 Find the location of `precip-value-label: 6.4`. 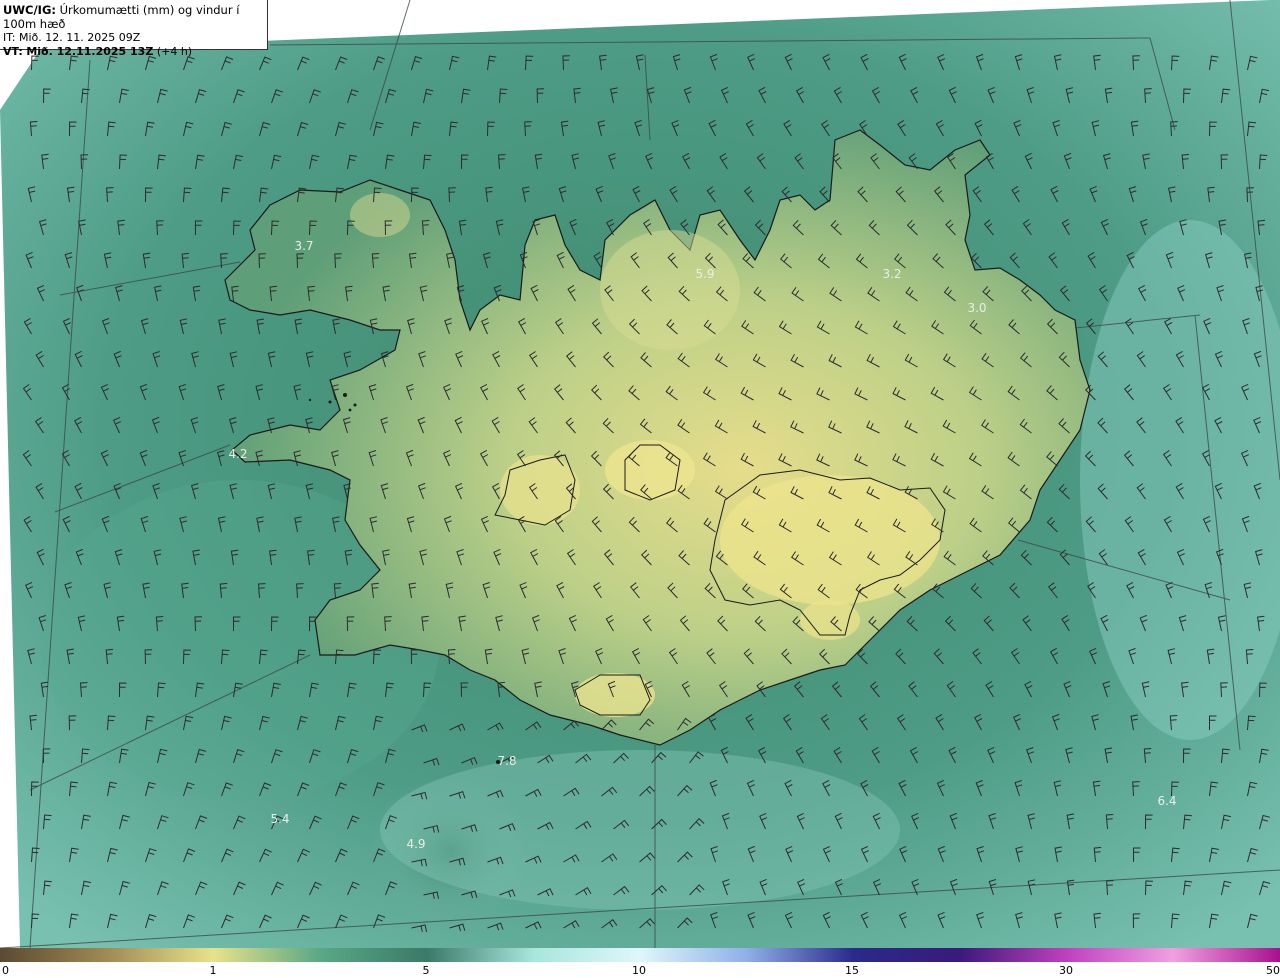

precip-value-label: 6.4 is located at coordinates (1166, 801).